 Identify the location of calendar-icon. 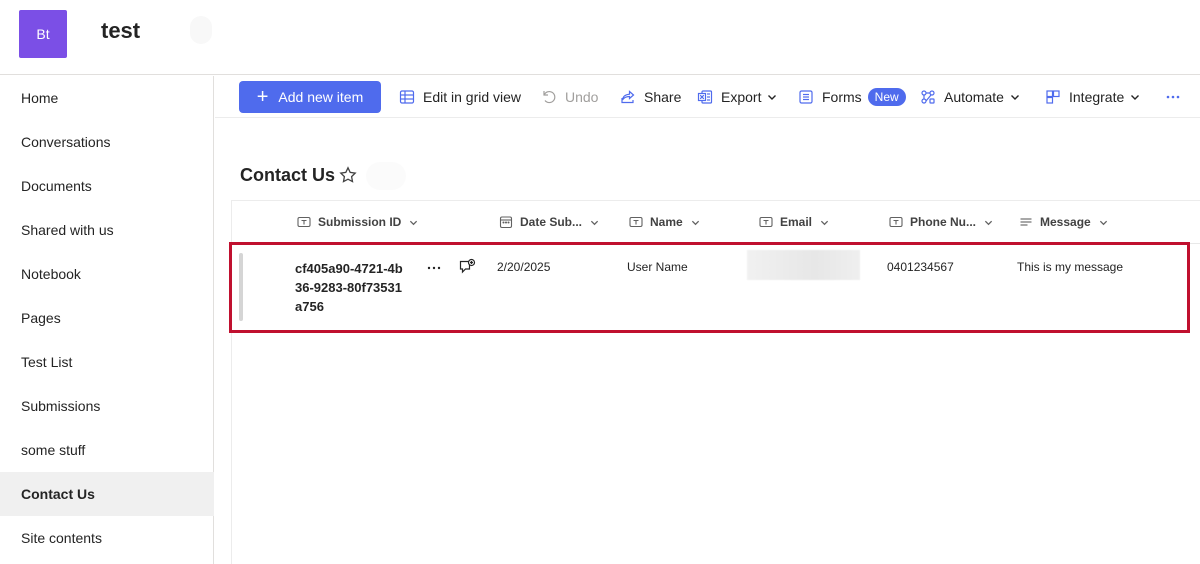
(506, 222).